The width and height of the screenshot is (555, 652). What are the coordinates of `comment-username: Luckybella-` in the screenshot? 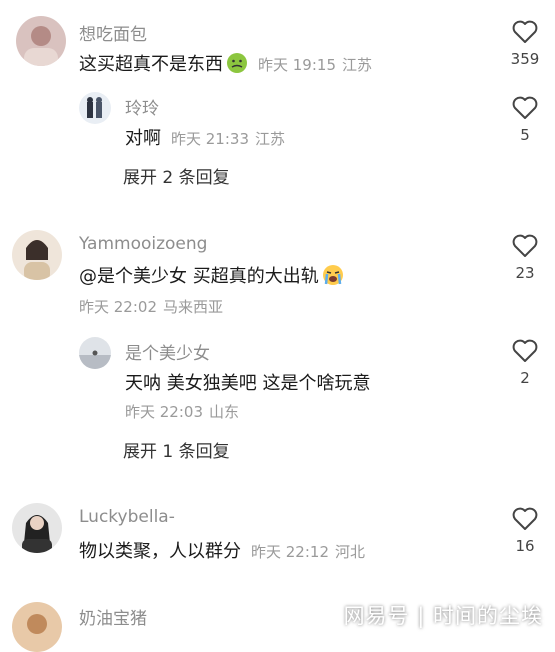 It's located at (127, 517).